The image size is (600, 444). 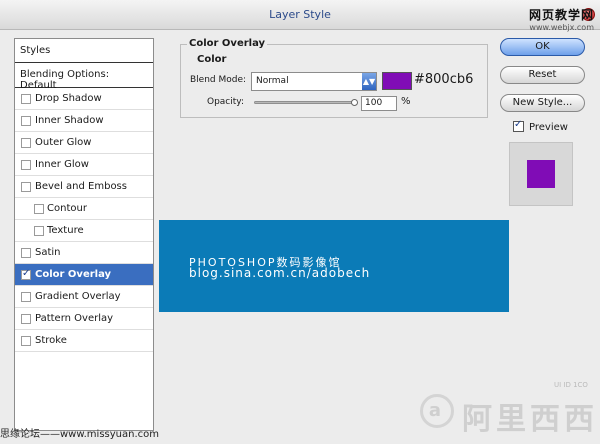 What do you see at coordinates (518, 125) in the screenshot?
I see `preview-checkbox` at bounding box center [518, 125].